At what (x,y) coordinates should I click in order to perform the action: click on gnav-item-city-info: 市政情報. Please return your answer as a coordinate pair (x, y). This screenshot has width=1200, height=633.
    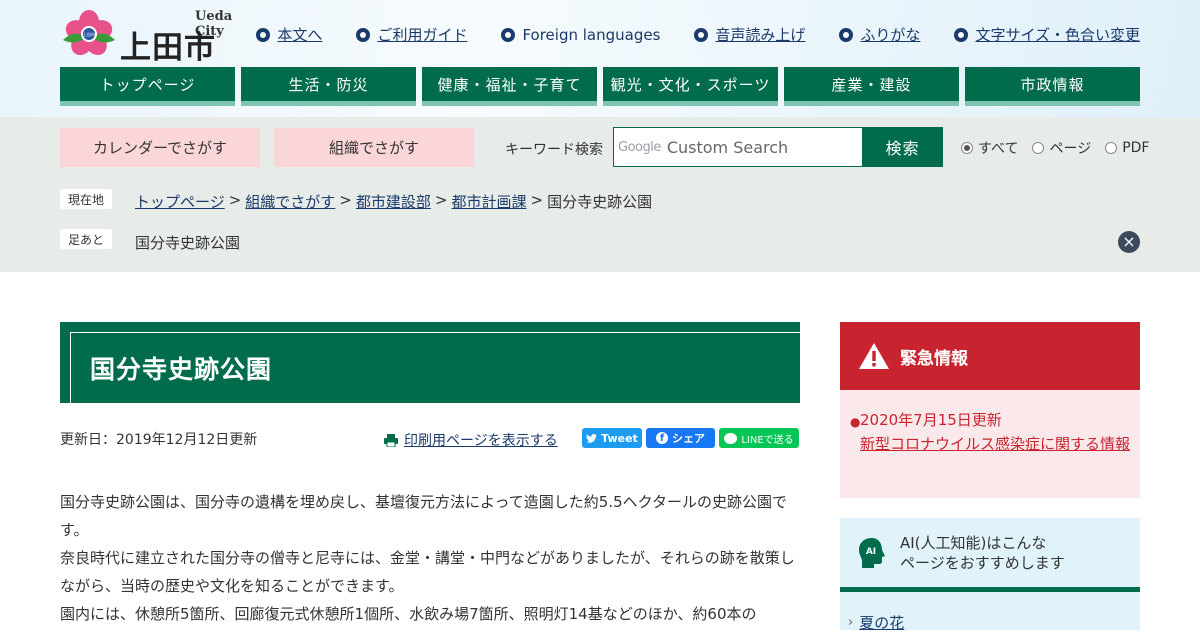
    Looking at the image, I should click on (1052, 86).